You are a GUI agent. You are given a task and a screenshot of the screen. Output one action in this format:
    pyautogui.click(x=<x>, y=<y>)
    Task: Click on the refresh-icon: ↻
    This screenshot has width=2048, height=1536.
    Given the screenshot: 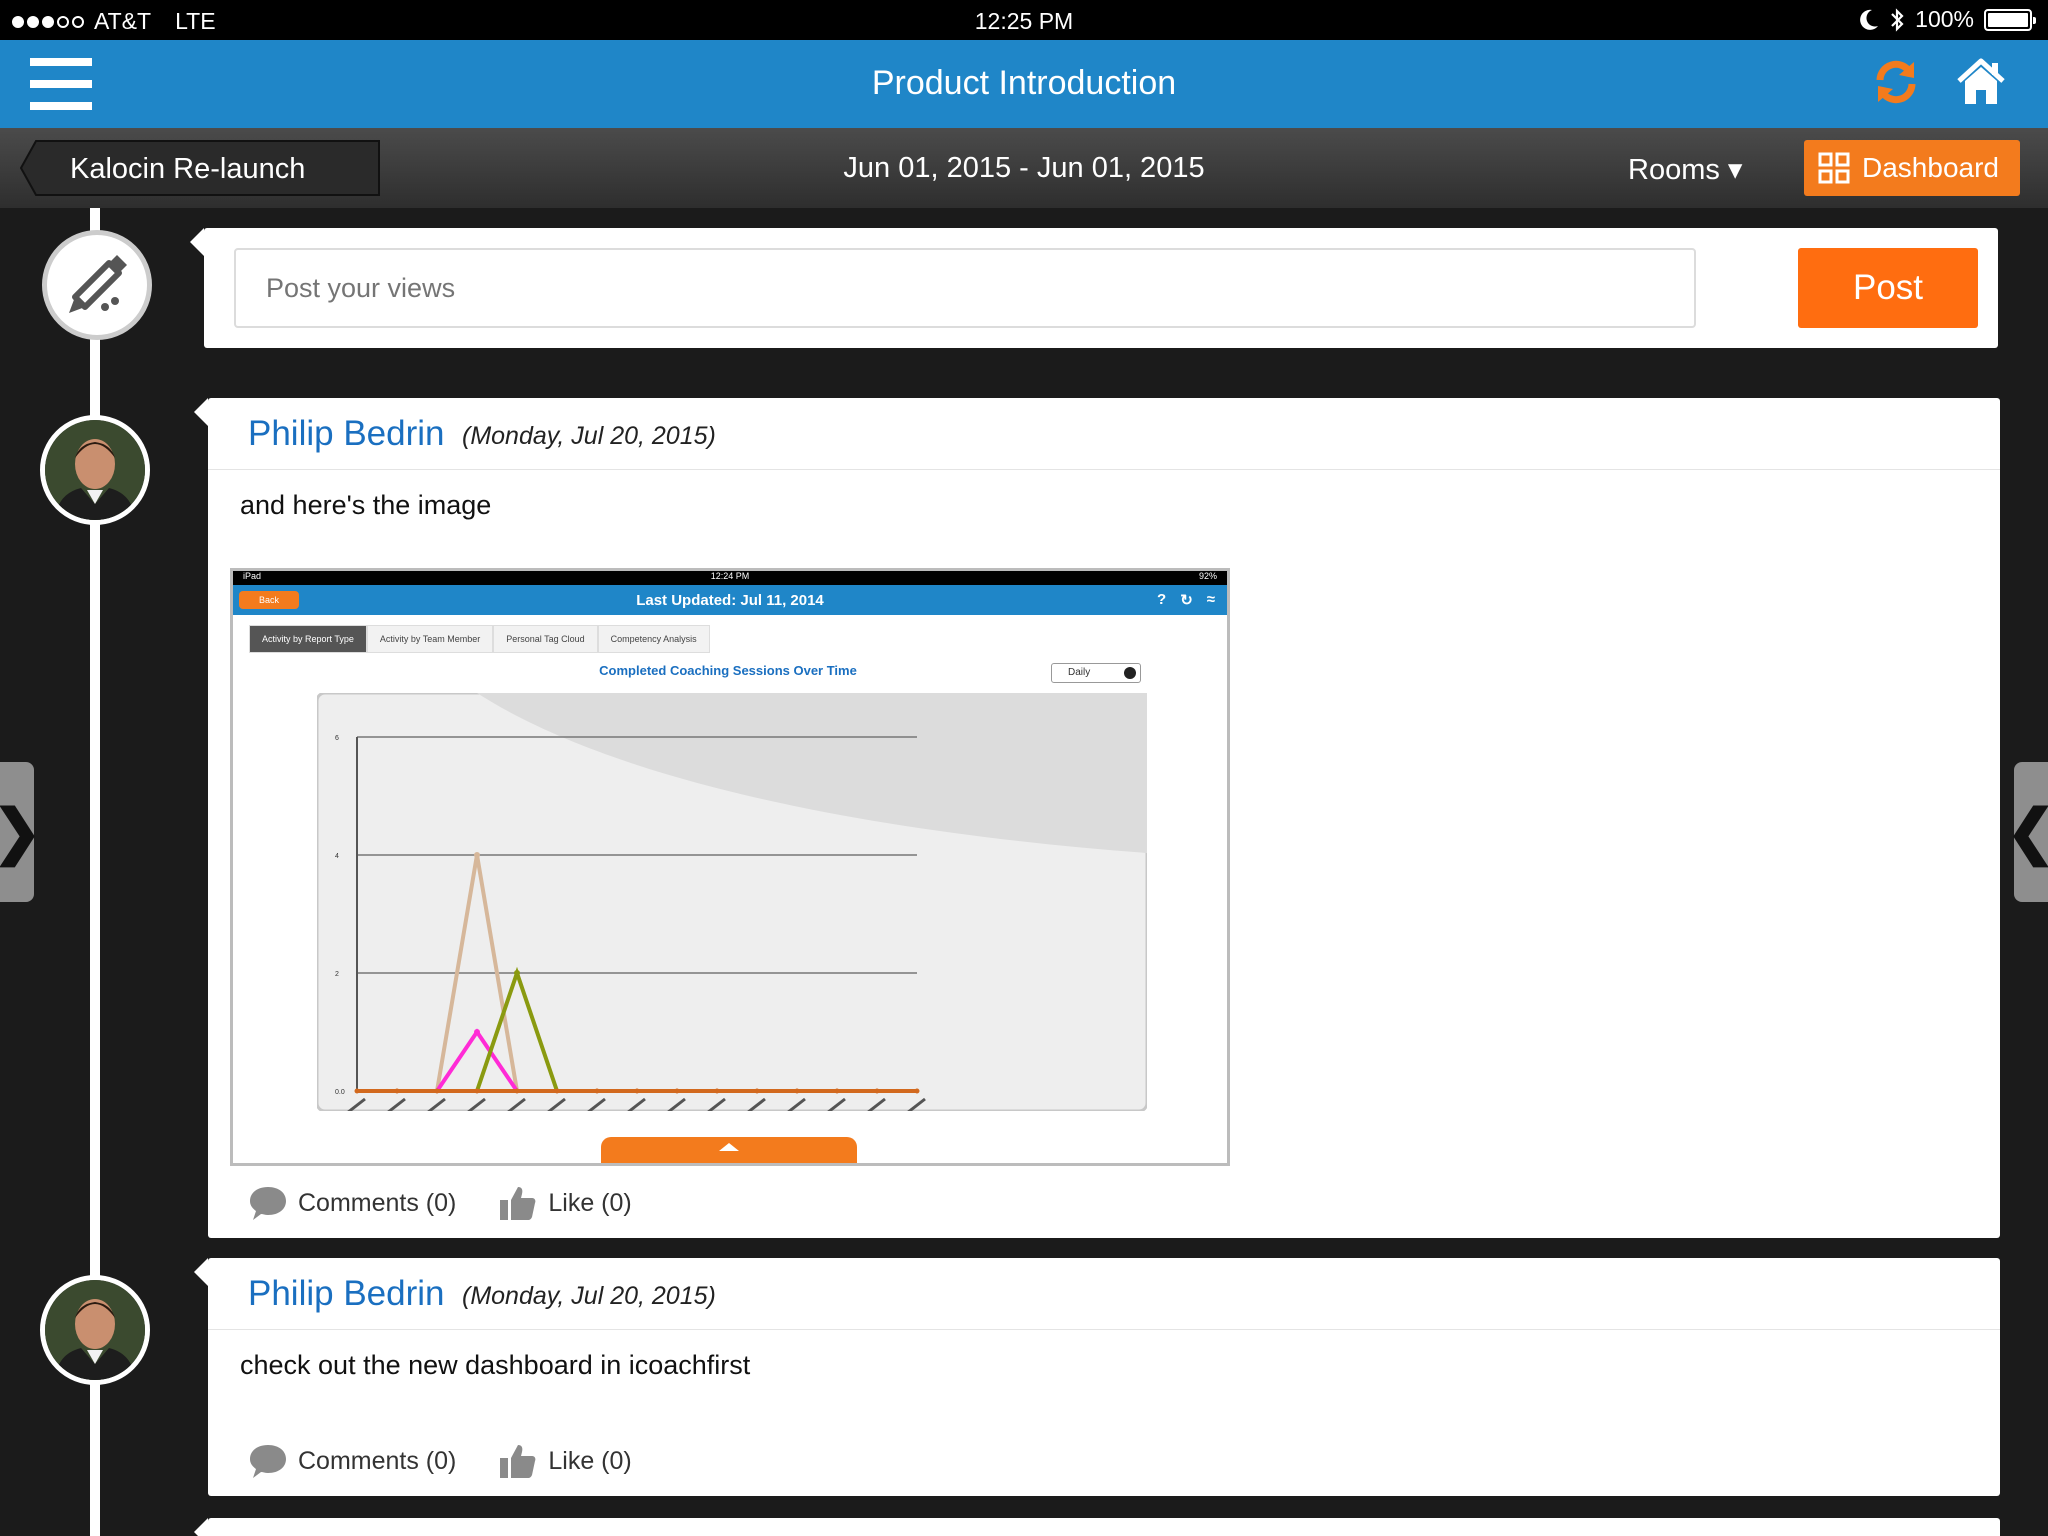 What is the action you would take?
    pyautogui.click(x=1186, y=600)
    